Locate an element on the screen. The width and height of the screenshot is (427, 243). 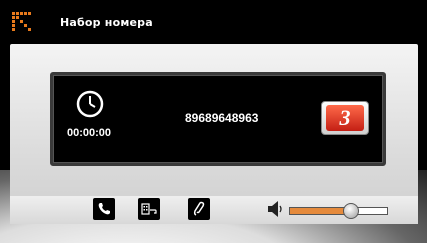
contact-badge: 3 is located at coordinates (345, 118).